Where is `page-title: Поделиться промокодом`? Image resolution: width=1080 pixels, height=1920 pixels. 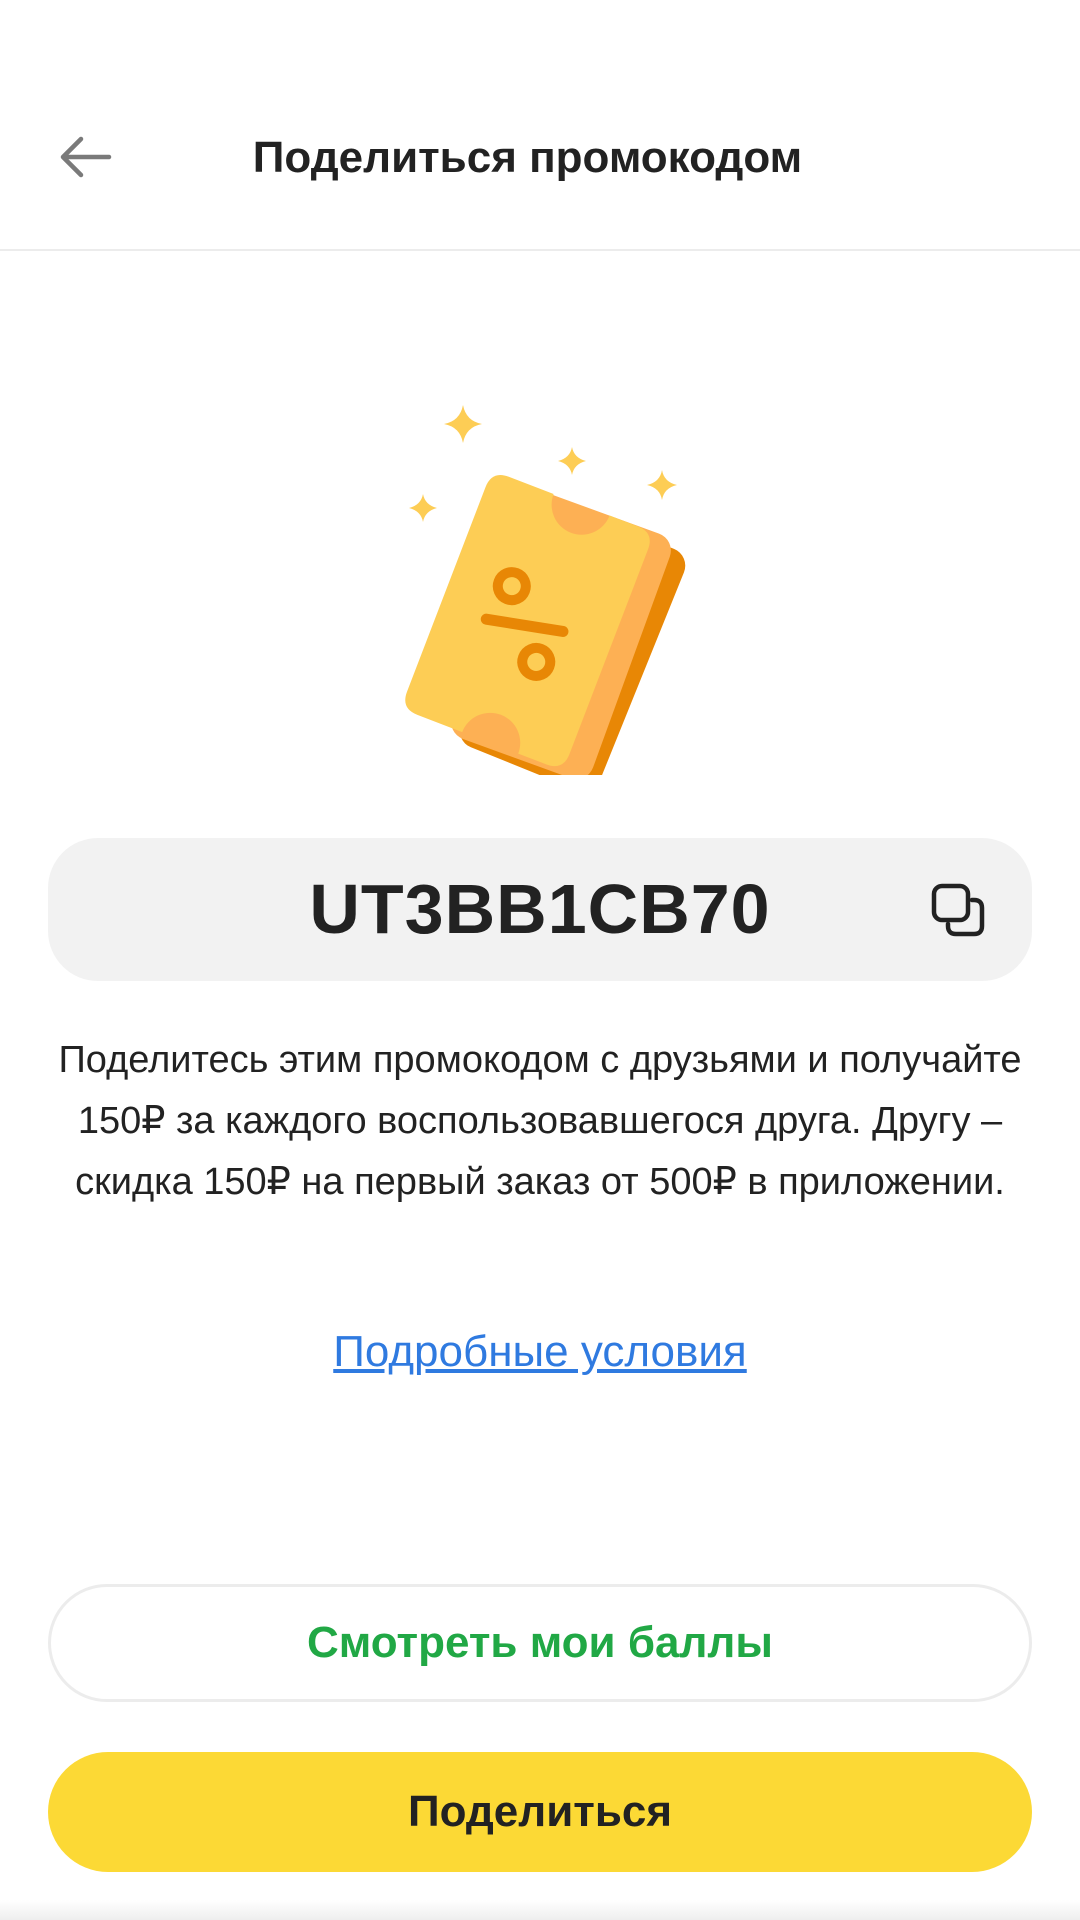
page-title: Поделиться промокодом is located at coordinates (527, 157).